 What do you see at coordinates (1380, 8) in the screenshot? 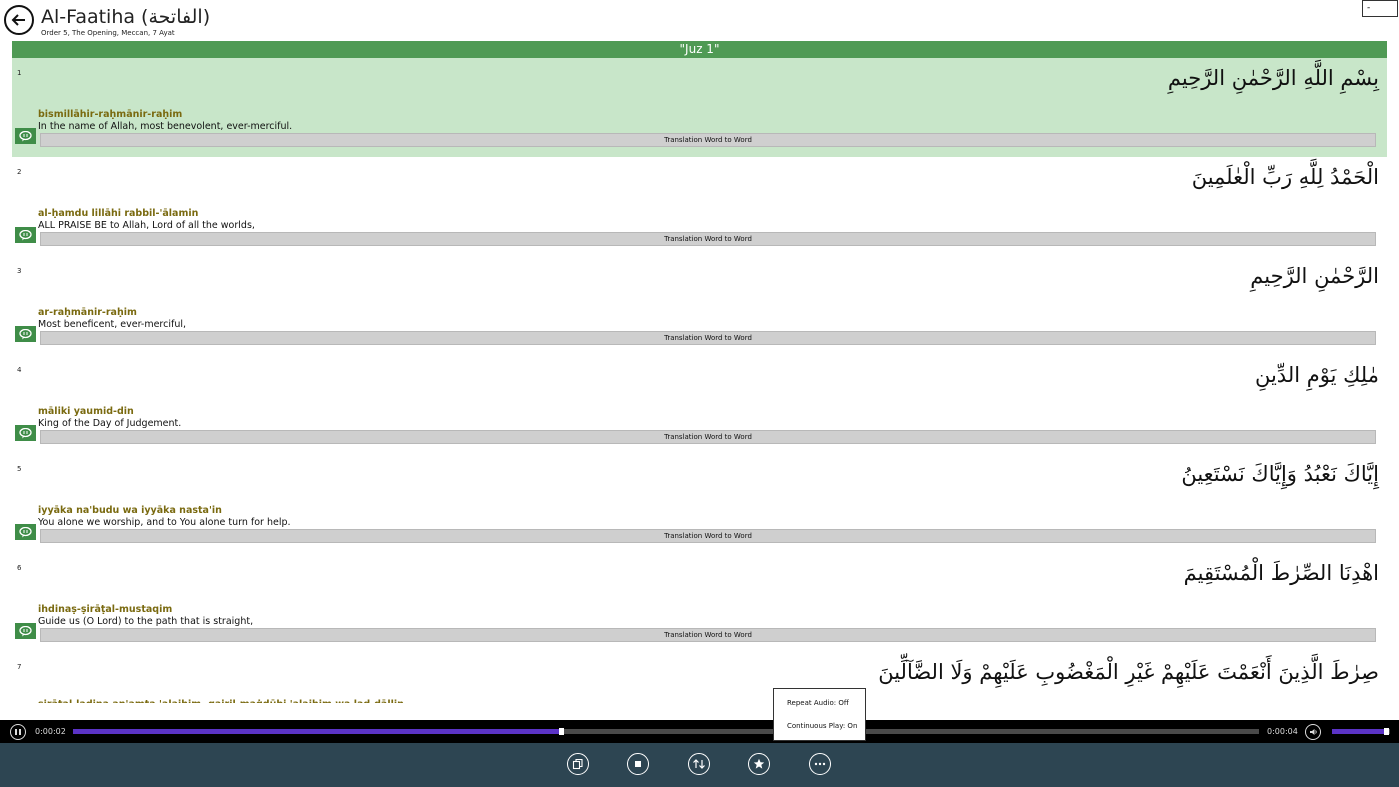
I see `window-minimize-box: -` at bounding box center [1380, 8].